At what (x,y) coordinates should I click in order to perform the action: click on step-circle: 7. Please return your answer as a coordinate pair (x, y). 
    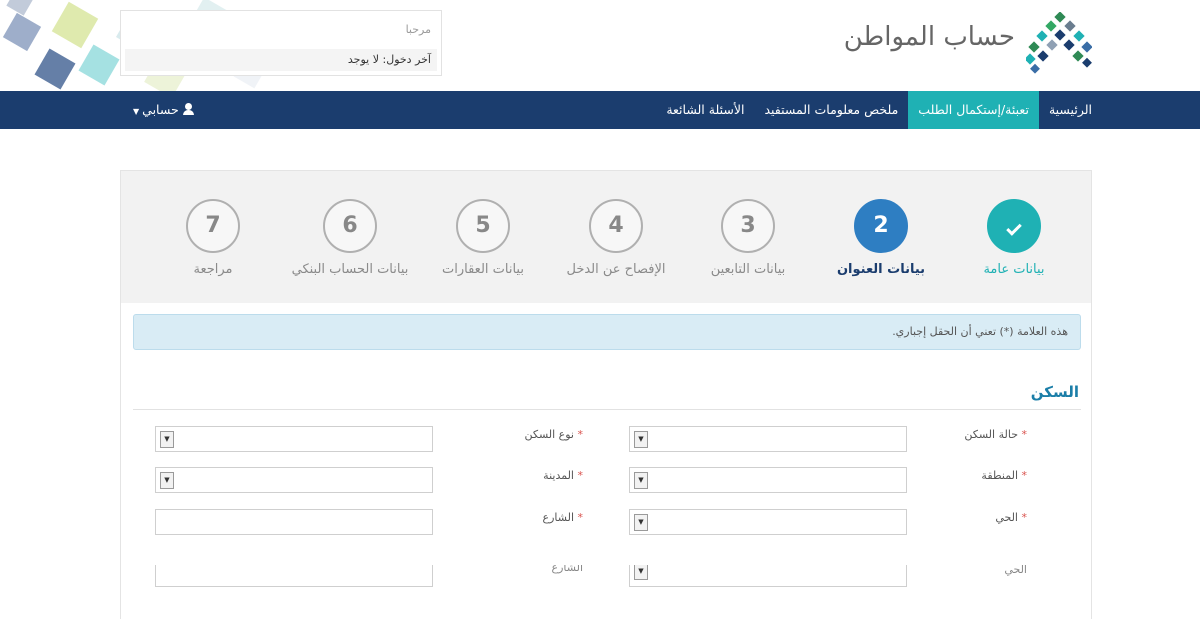
    Looking at the image, I should click on (213, 226).